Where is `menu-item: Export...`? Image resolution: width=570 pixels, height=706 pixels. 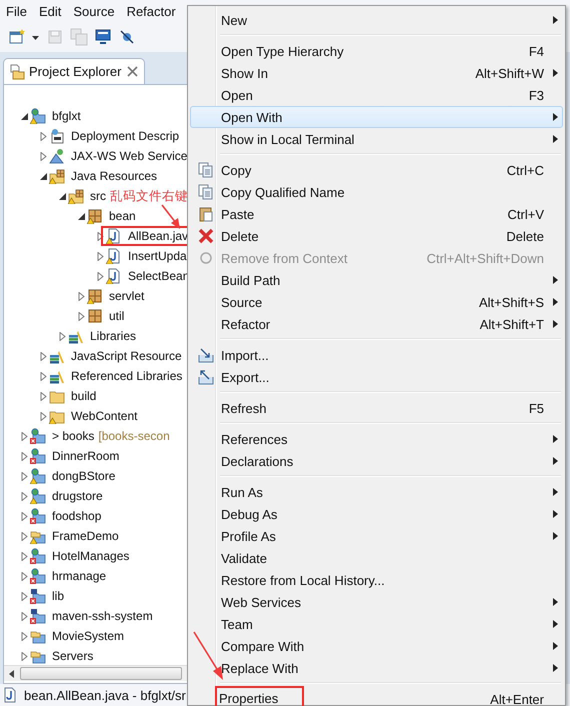 menu-item: Export... is located at coordinates (376, 377).